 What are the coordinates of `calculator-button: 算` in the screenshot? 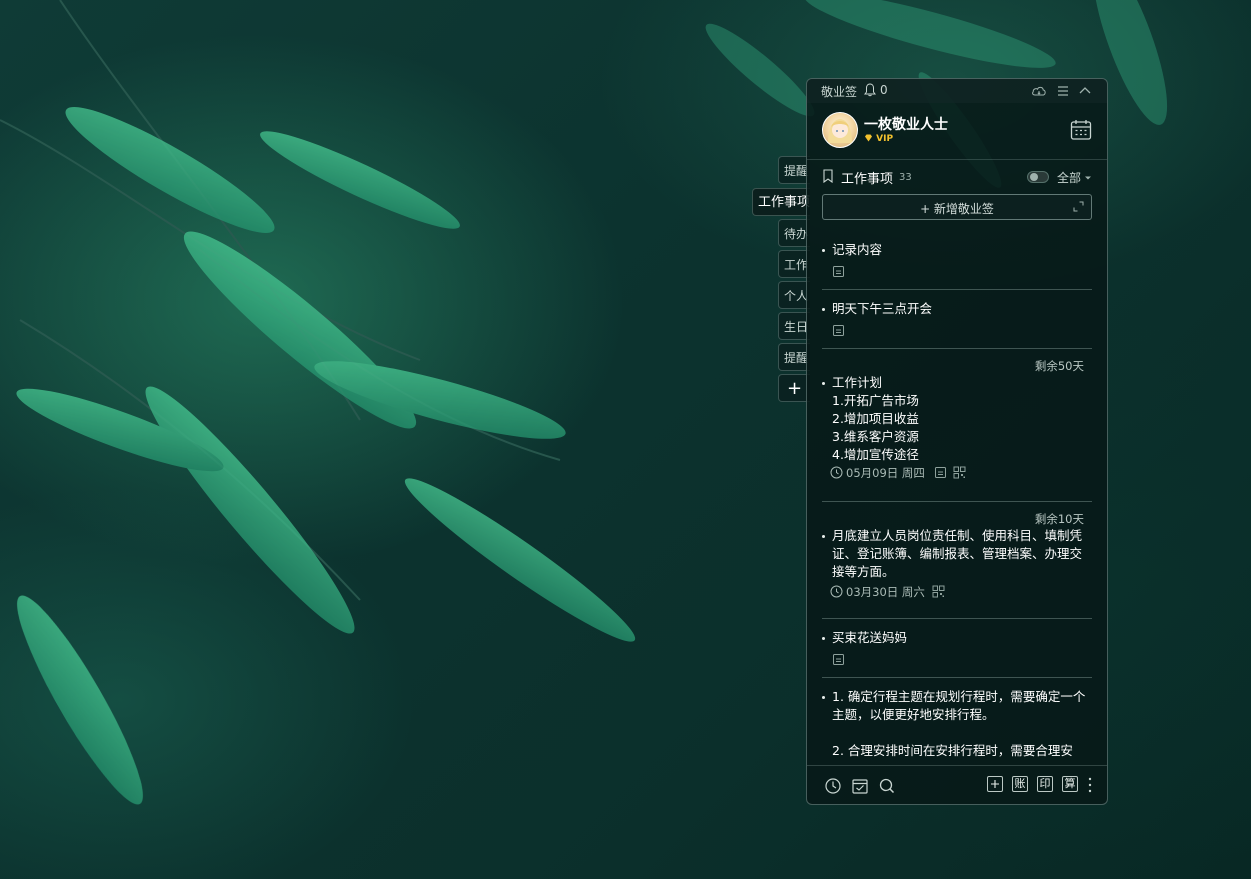 It's located at (1070, 784).